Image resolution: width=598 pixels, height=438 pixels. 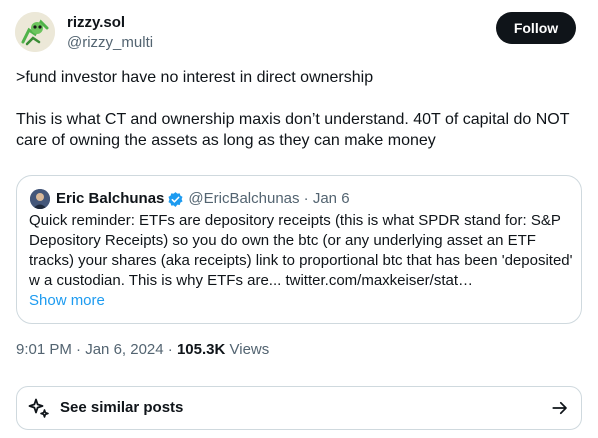 I want to click on sparkle-icon, so click(x=39, y=409).